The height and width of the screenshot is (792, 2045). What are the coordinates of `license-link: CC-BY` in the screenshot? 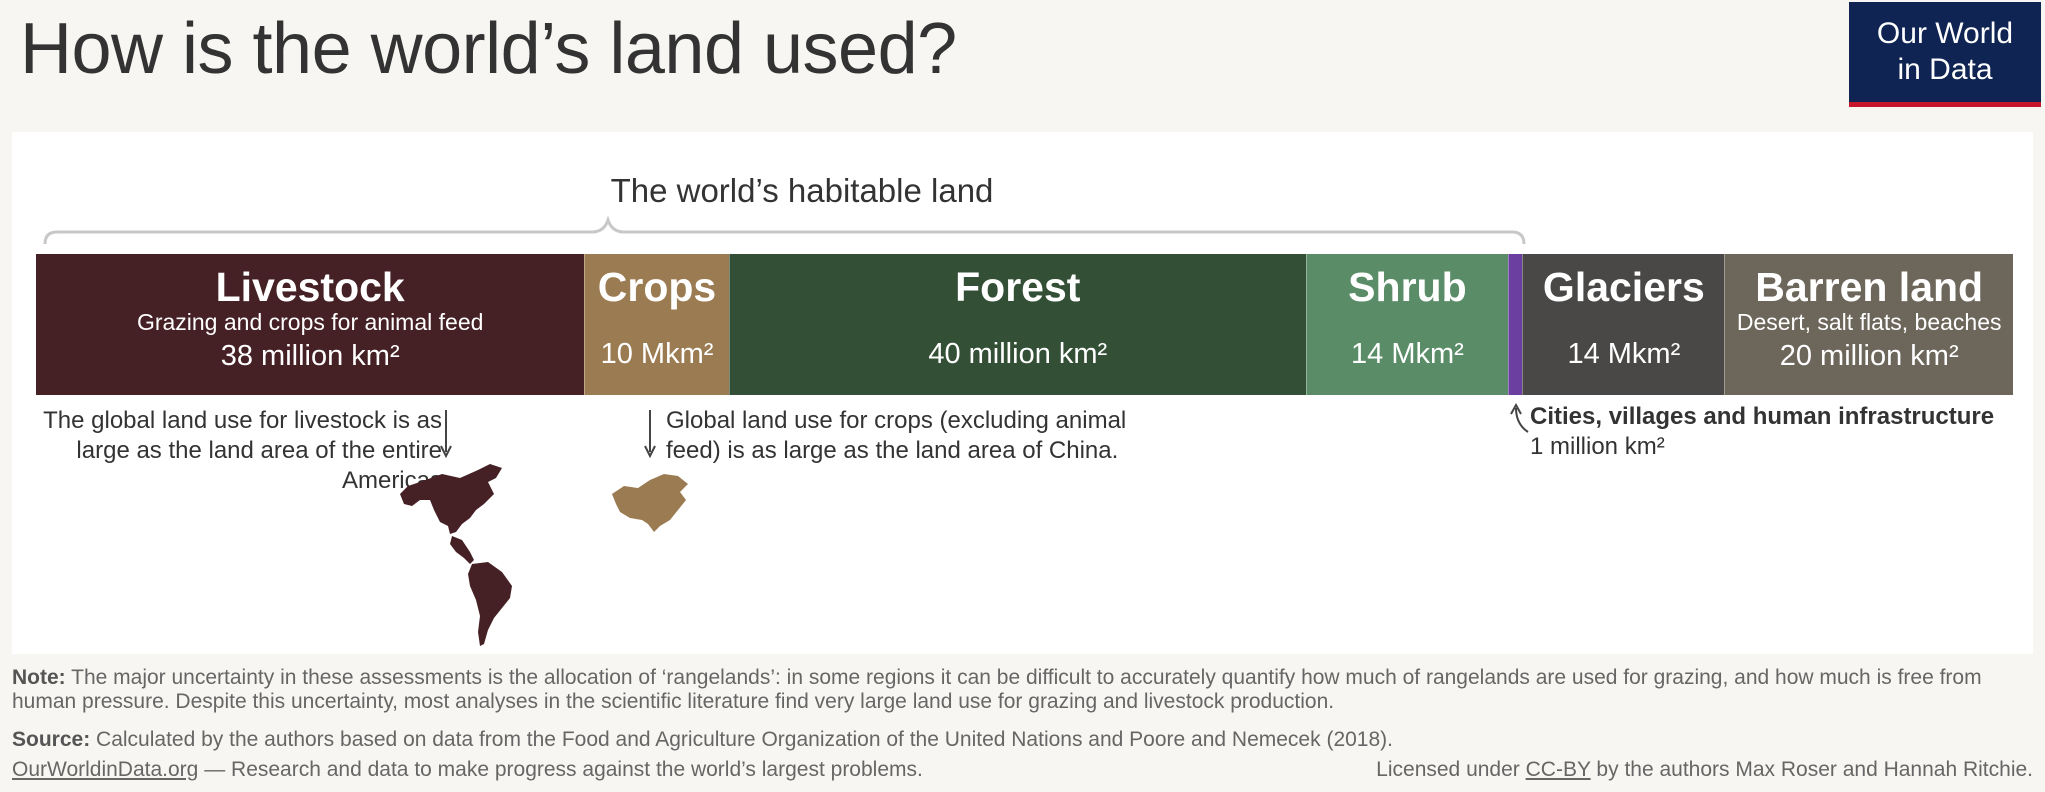 It's located at (1558, 769).